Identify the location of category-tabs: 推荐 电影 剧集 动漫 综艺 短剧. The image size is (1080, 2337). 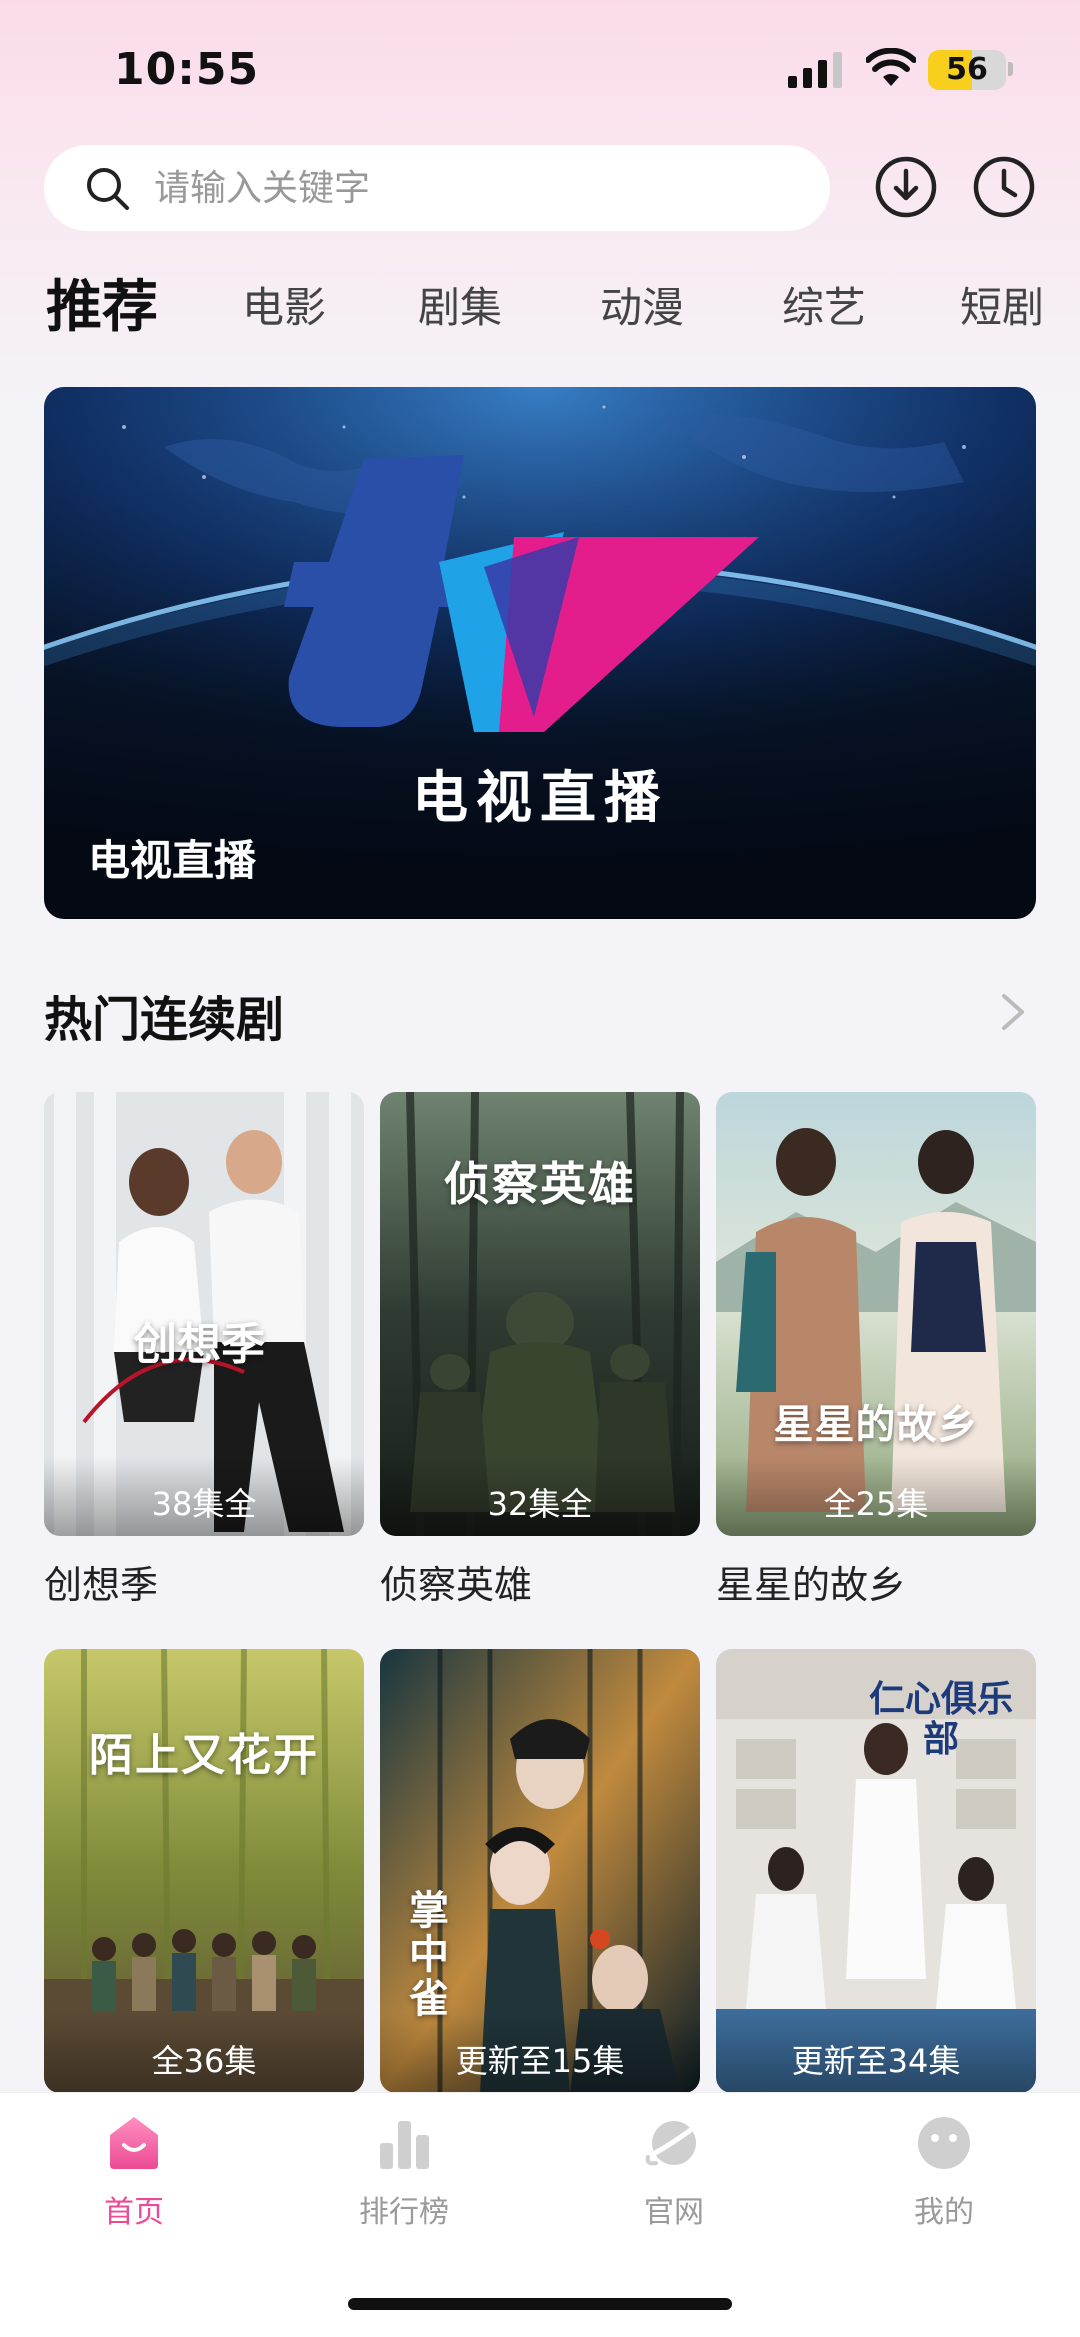
(540, 308).